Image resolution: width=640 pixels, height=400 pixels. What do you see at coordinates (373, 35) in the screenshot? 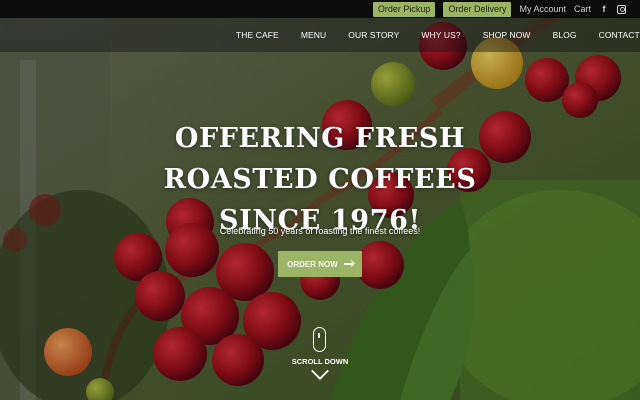
I see `nav-item-our-story: OUR STORY` at bounding box center [373, 35].